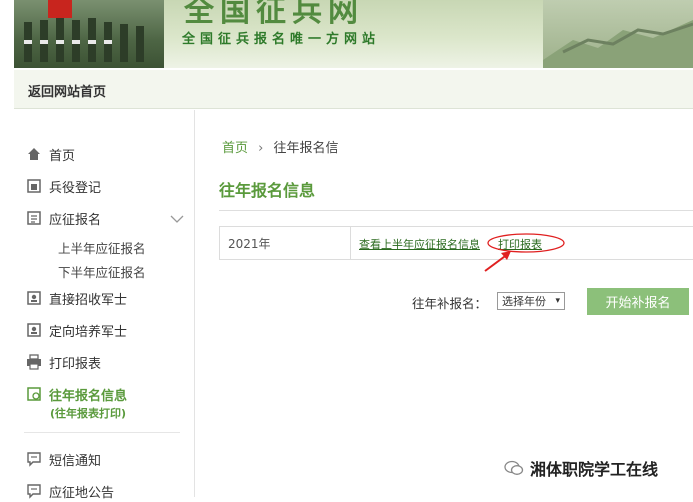  What do you see at coordinates (618, 34) in the screenshot?
I see `great-wall-image` at bounding box center [618, 34].